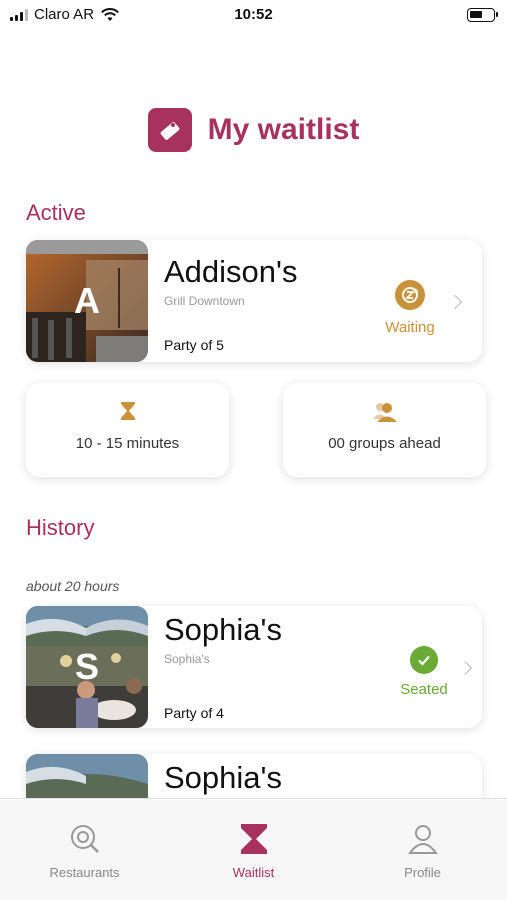 This screenshot has width=507, height=900. I want to click on wait-time-card: 10 - 15 minutes, so click(127, 430).